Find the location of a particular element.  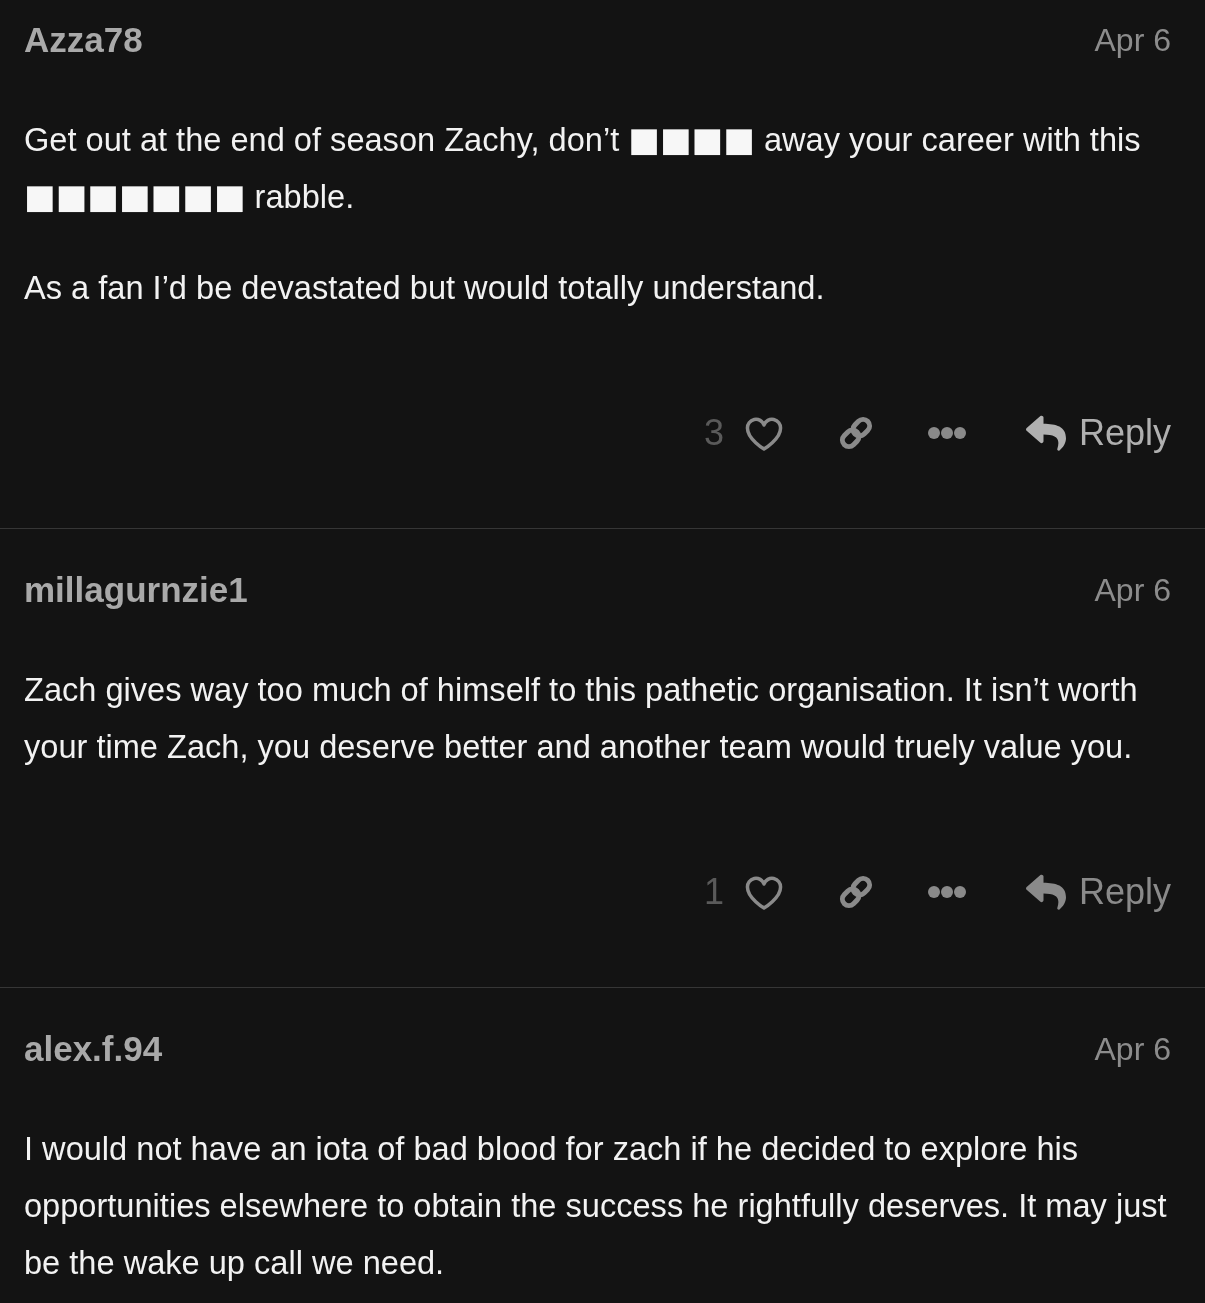

post-text: As a fan I’d be devastated but would totally understand. is located at coordinates (425, 288).